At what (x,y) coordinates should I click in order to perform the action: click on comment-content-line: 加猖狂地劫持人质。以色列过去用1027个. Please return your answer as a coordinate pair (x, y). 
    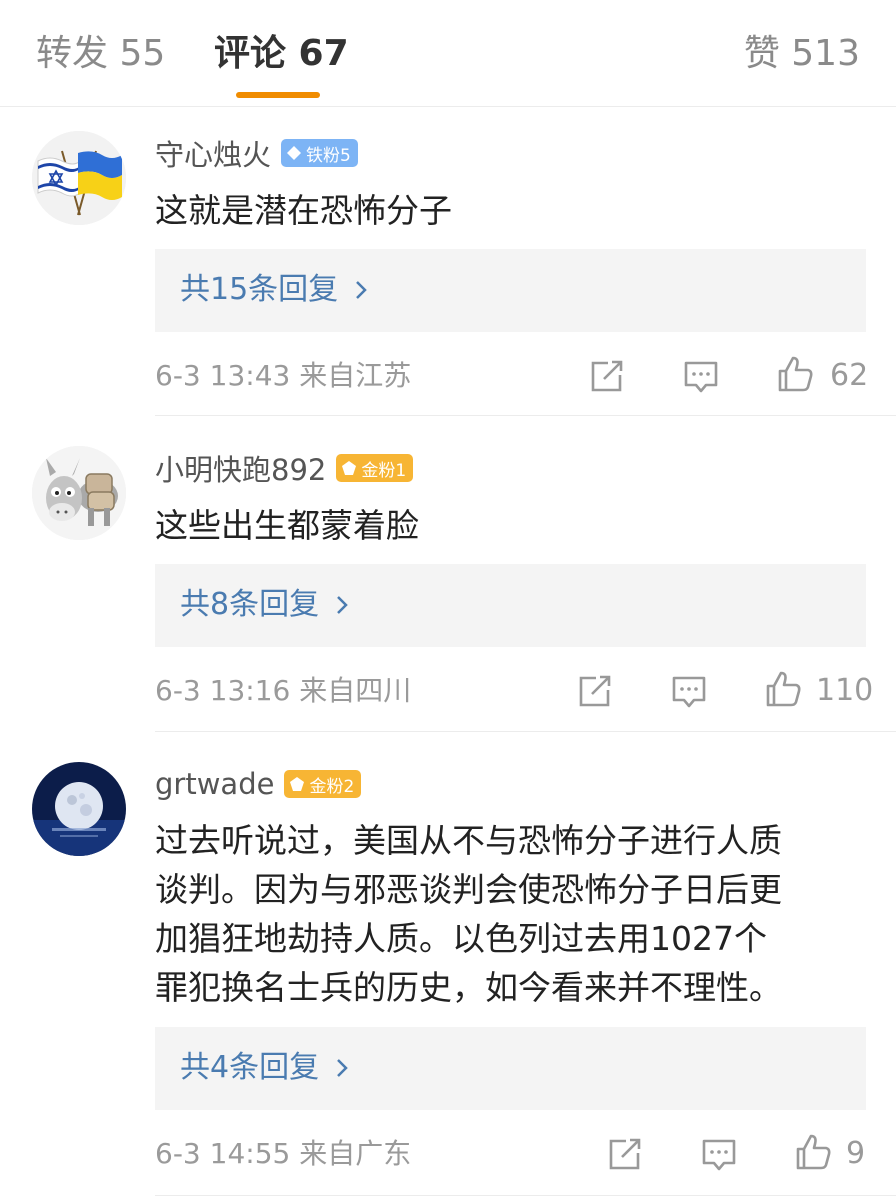
    Looking at the image, I should click on (461, 938).